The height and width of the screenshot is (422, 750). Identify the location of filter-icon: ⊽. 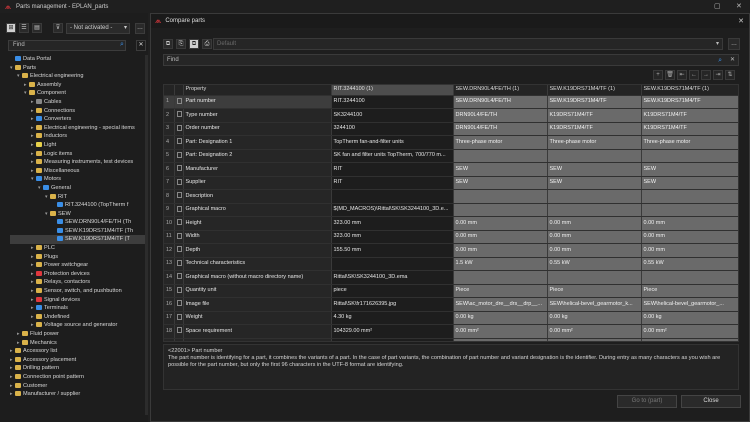
(58, 28).